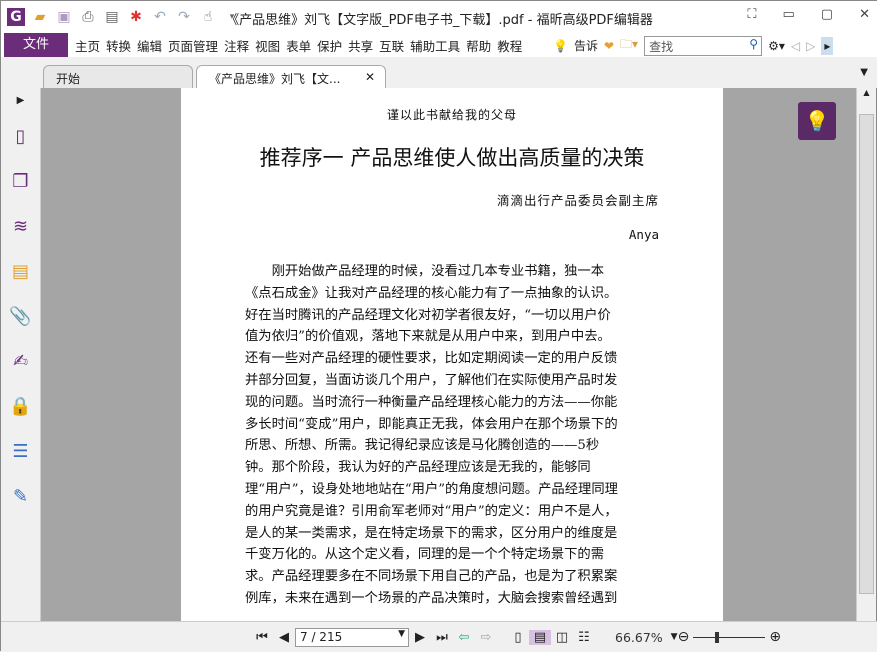 The height and width of the screenshot is (652, 877). What do you see at coordinates (428, 315) in the screenshot?
I see `text-line: 好在当时腾讯的产品经理文化对初学者很友好，“一切以用户价` at bounding box center [428, 315].